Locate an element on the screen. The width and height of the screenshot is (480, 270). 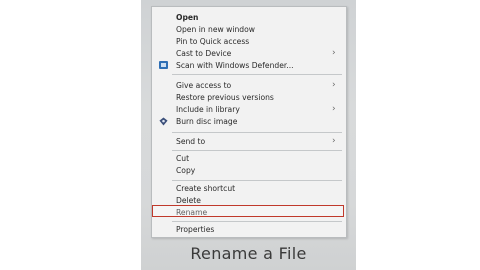
menu-item-label: Burn disc image is located at coordinates (207, 121).